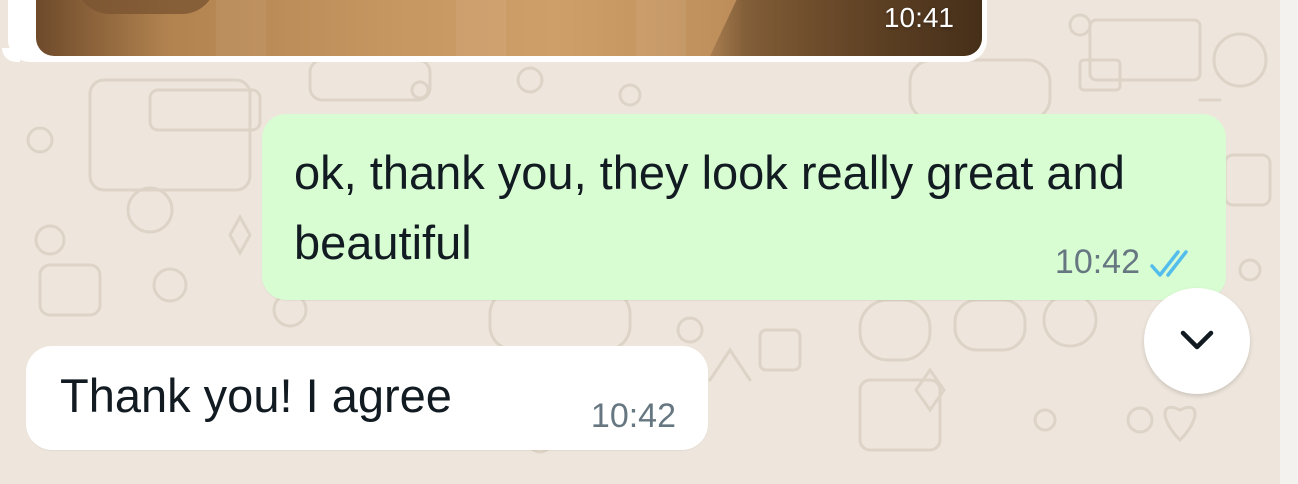  What do you see at coordinates (1289, 242) in the screenshot?
I see `scrollbar-gutter` at bounding box center [1289, 242].